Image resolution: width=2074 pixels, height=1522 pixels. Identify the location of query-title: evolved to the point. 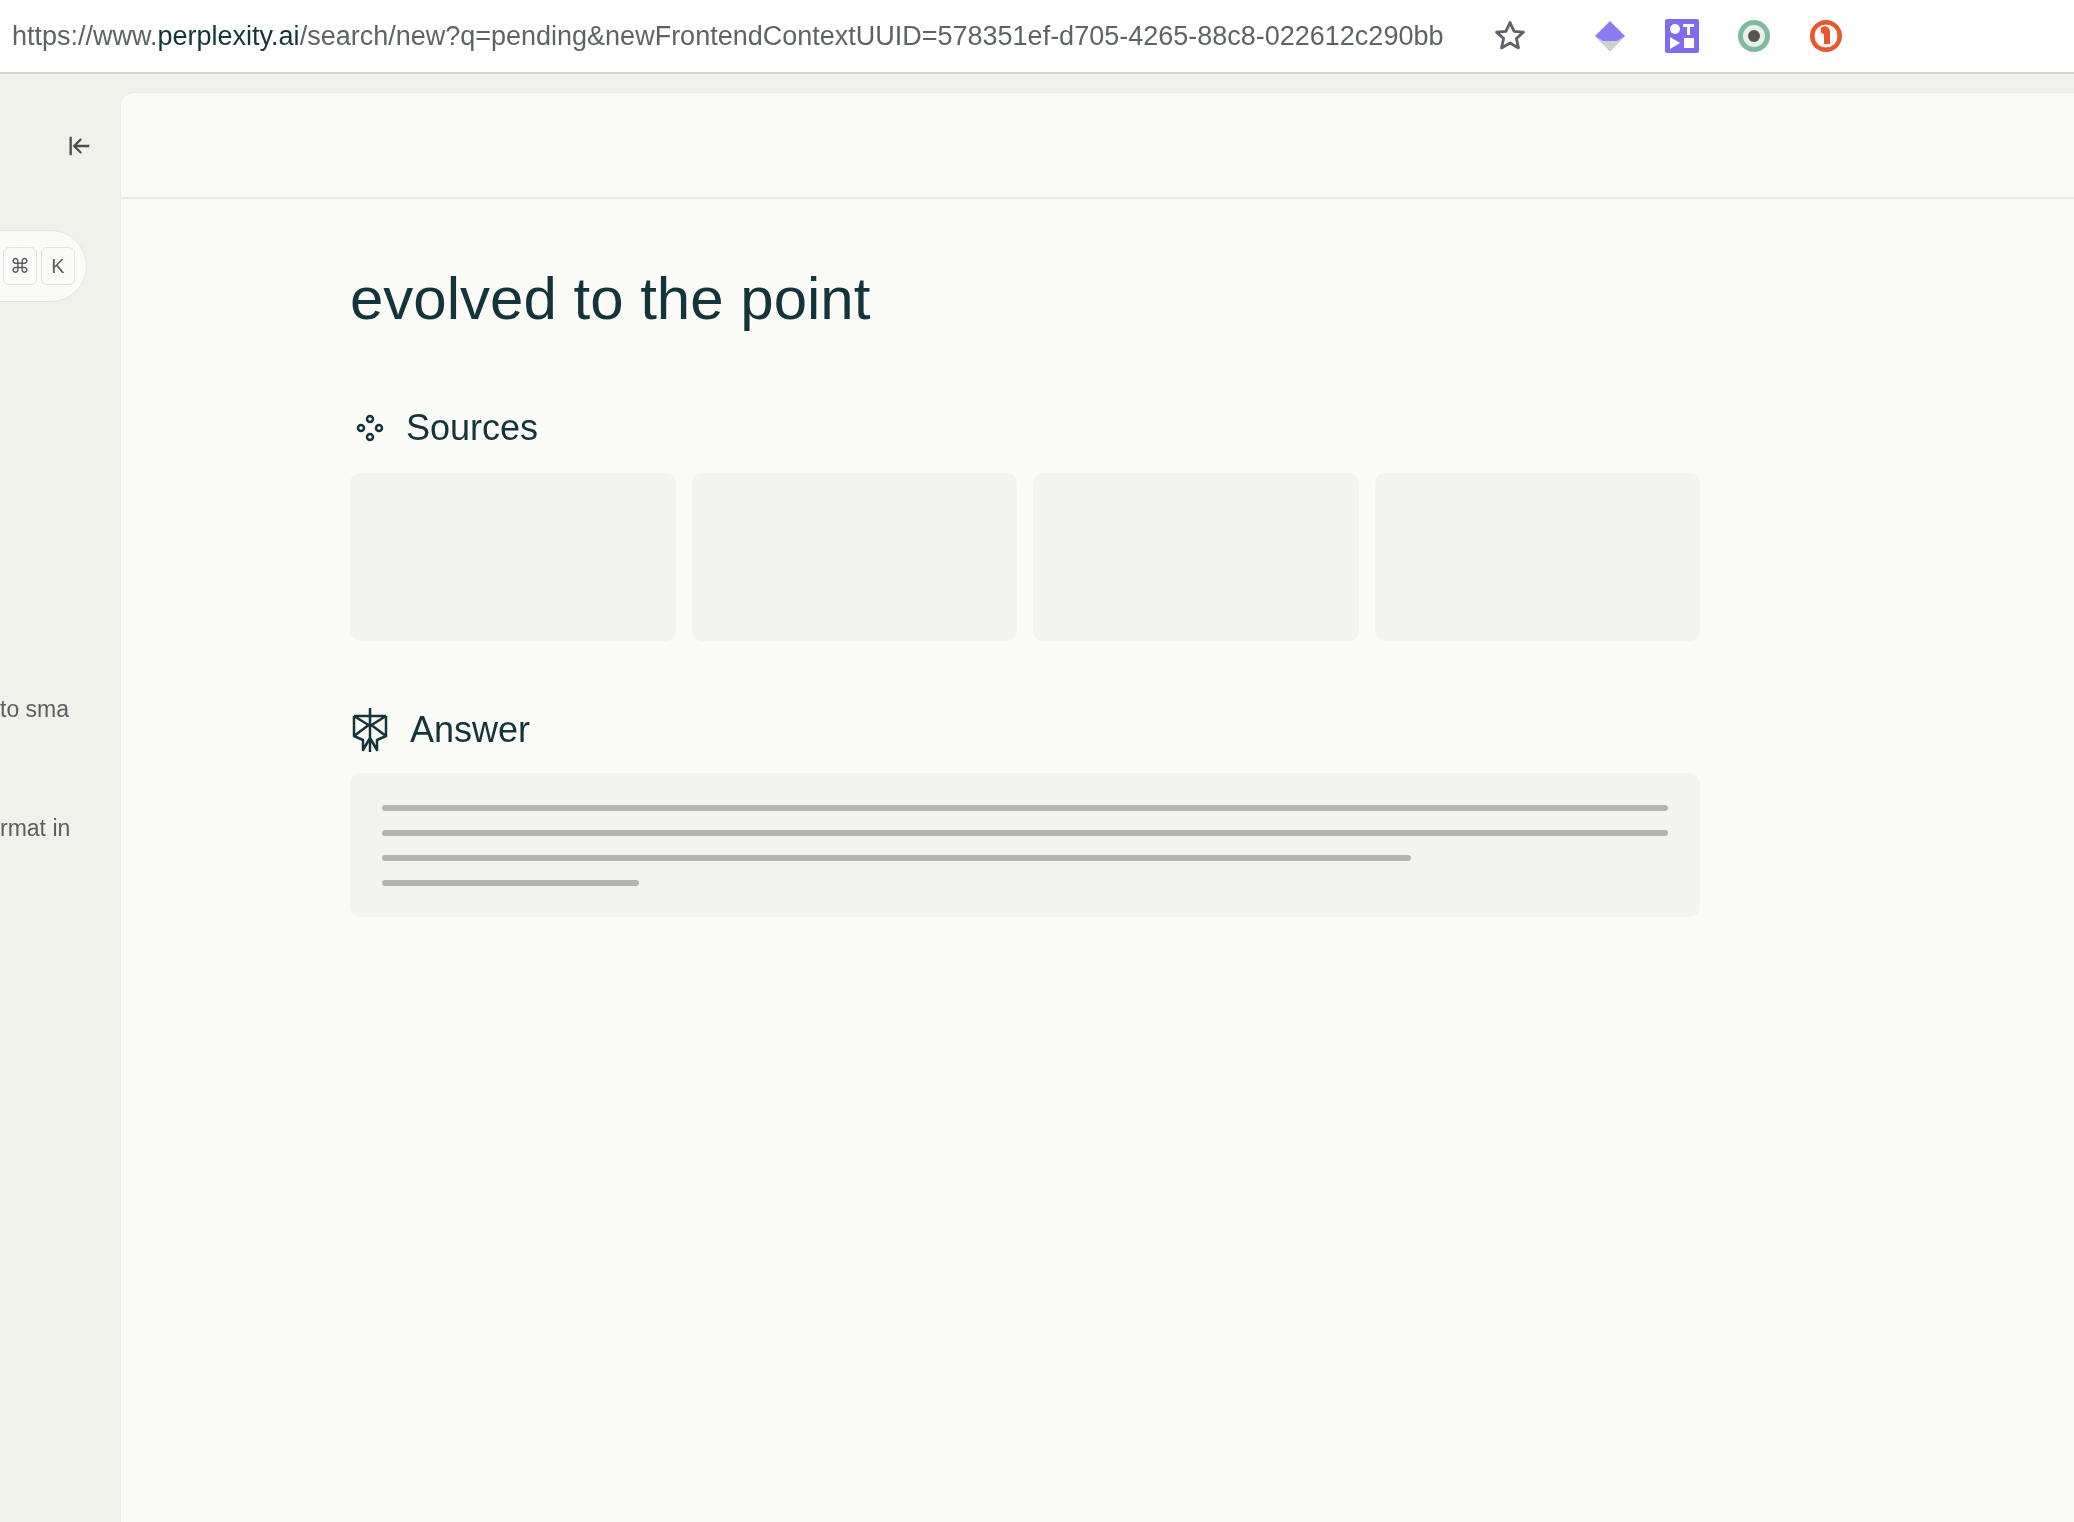
(611, 299).